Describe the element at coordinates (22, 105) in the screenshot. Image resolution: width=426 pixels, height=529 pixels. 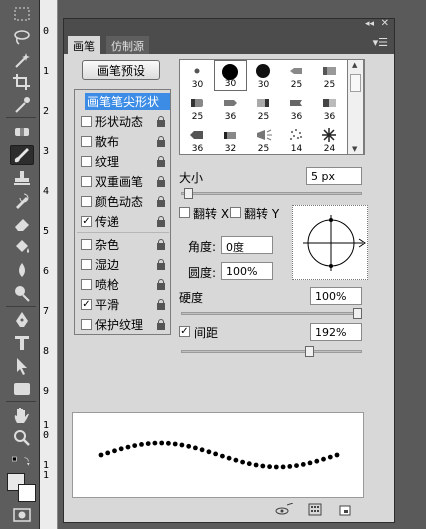
I see `eyedropper-tool-icon` at that location.